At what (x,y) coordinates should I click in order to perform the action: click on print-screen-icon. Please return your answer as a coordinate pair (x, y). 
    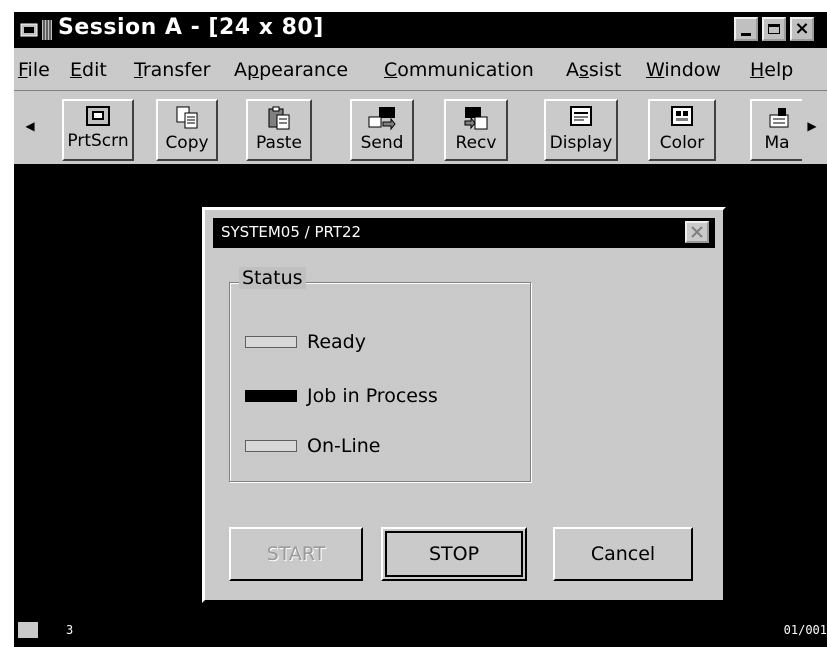
    Looking at the image, I should click on (98, 116).